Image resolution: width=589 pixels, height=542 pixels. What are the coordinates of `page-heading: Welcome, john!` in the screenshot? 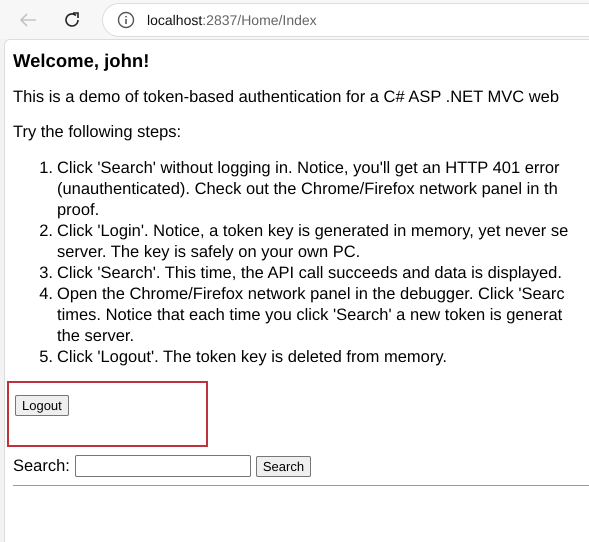 It's located at (81, 61).